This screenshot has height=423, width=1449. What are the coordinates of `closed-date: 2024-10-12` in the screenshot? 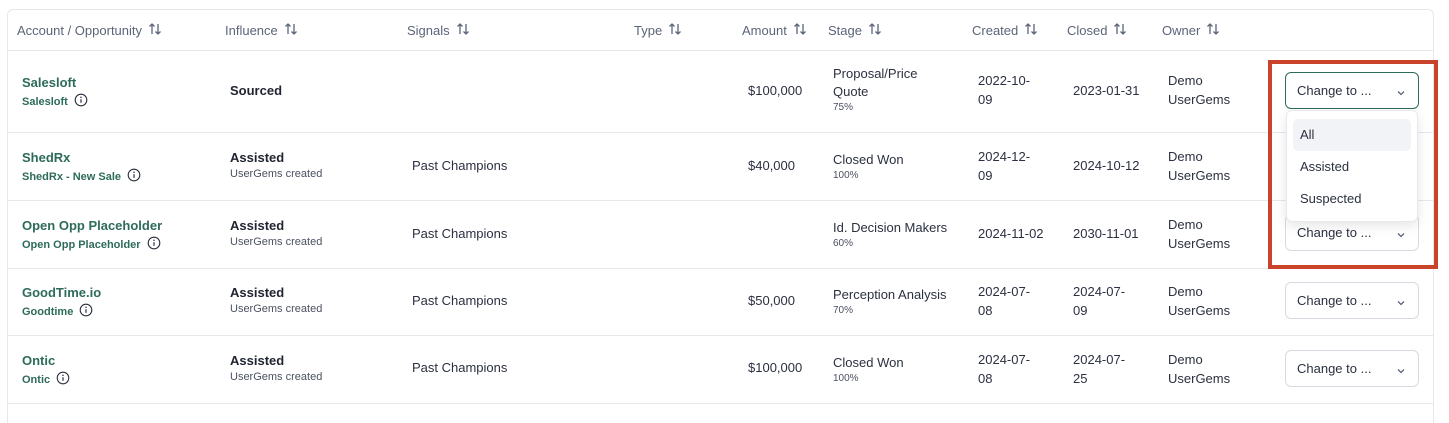 It's located at (1106, 165).